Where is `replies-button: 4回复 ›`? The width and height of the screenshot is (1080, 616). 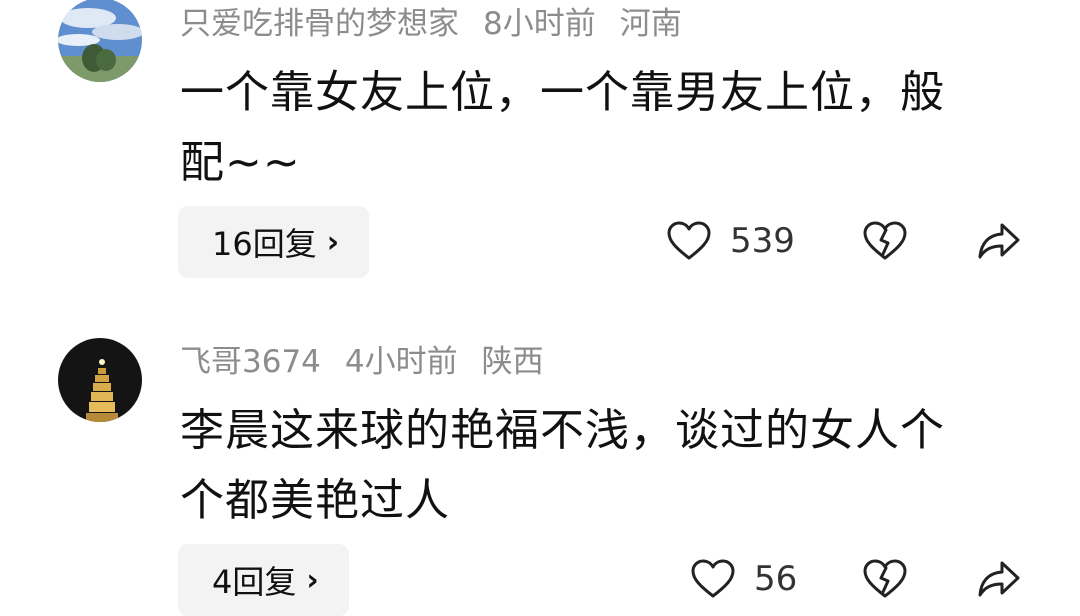
replies-button: 4回复 › is located at coordinates (263, 580).